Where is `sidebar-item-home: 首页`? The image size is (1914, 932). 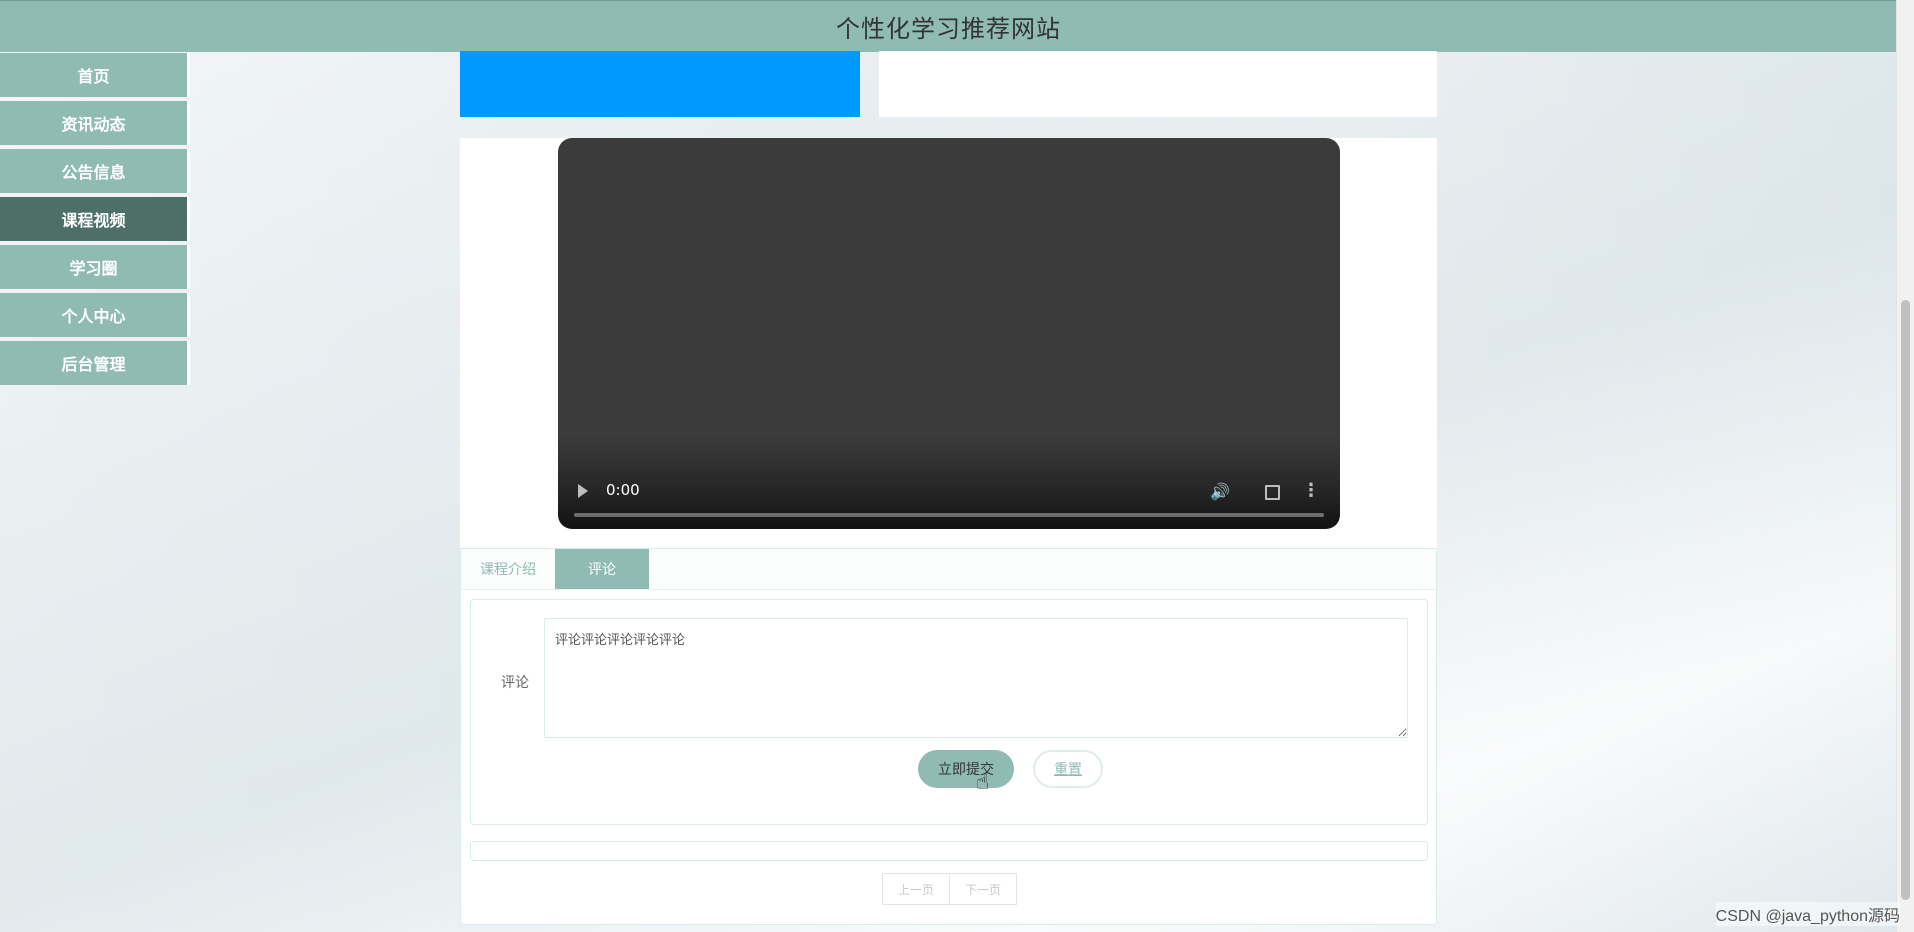 sidebar-item-home: 首页 is located at coordinates (95, 75).